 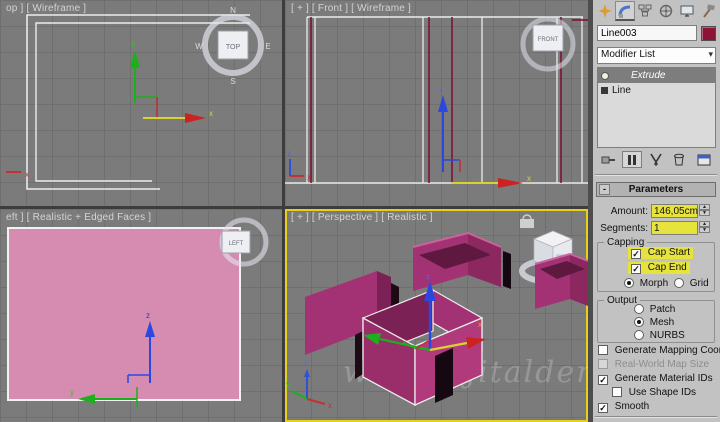 I want to click on viewcube: LEFT, so click(x=244, y=242).